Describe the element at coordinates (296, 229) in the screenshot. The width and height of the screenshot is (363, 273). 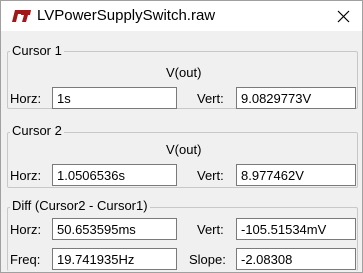
I see `diff-vert-field: -105.51534mV` at that location.